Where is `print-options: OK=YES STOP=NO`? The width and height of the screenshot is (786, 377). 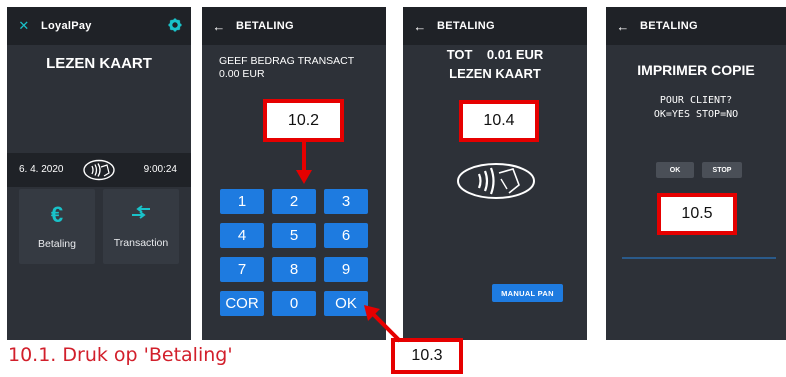
print-options: OK=YES STOP=NO is located at coordinates (696, 114).